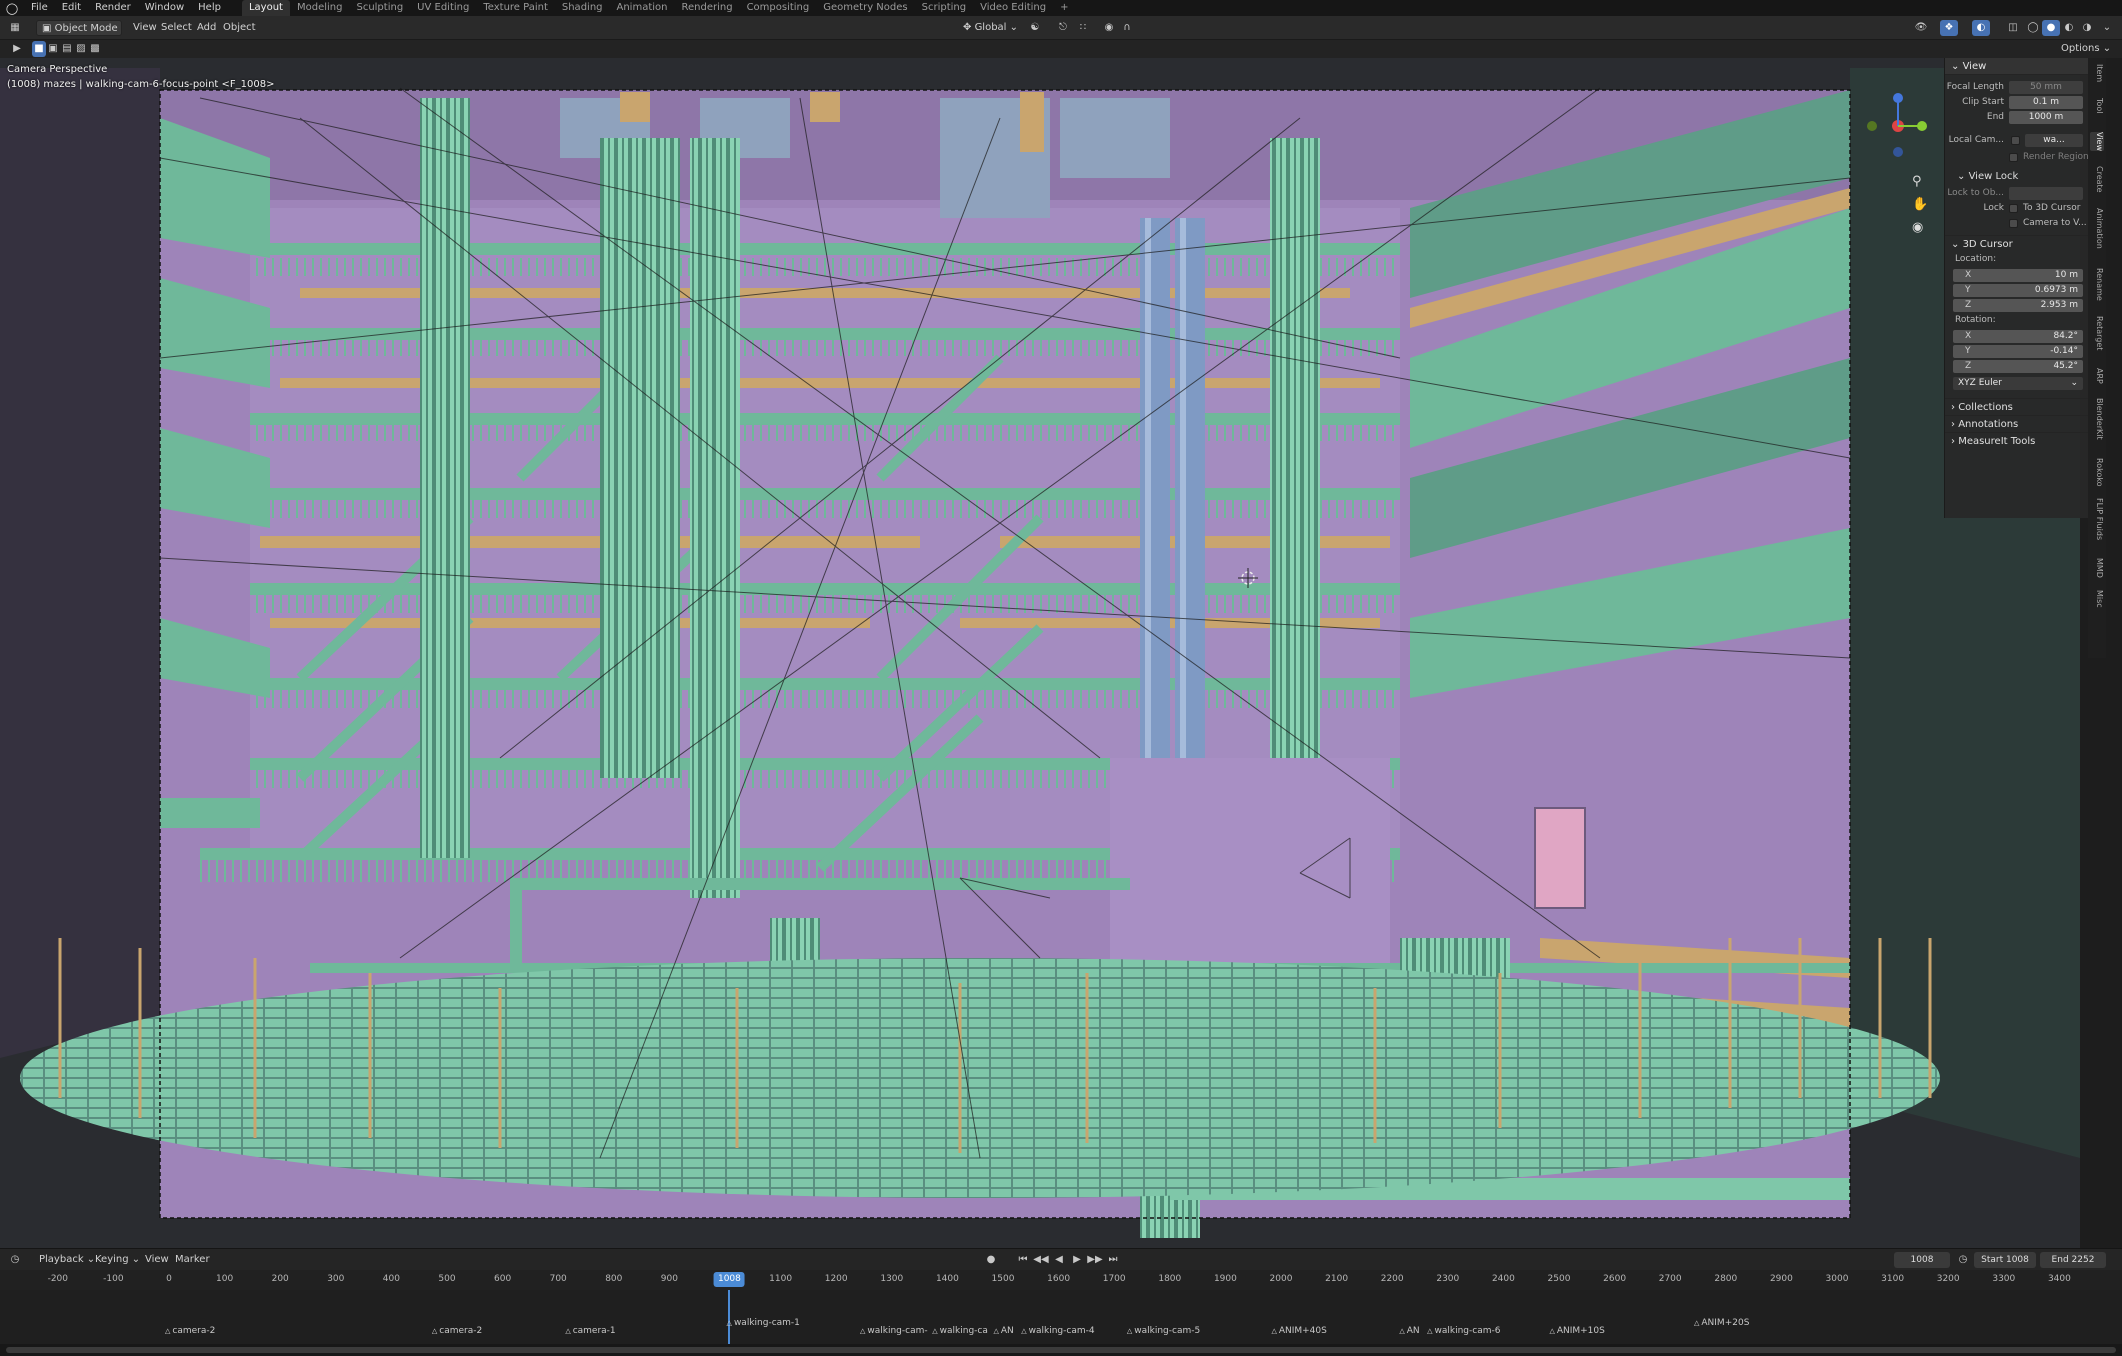  I want to click on jump-start-icon: ⏮, so click(1023, 1260).